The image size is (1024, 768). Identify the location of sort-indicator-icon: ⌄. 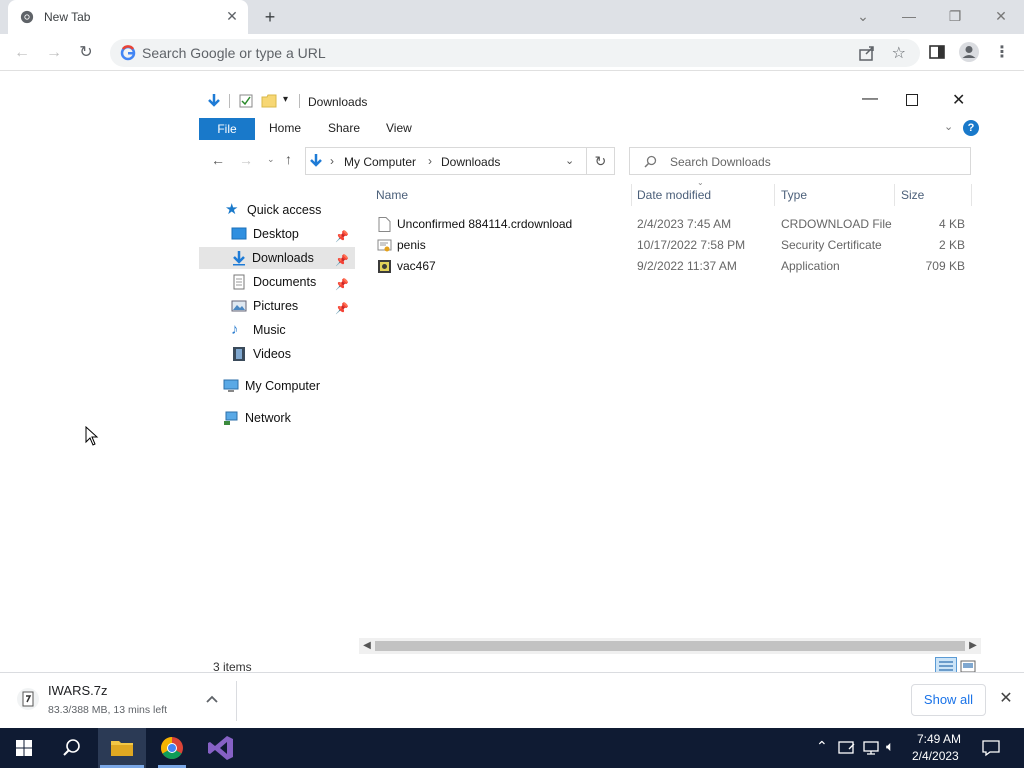
(700, 182).